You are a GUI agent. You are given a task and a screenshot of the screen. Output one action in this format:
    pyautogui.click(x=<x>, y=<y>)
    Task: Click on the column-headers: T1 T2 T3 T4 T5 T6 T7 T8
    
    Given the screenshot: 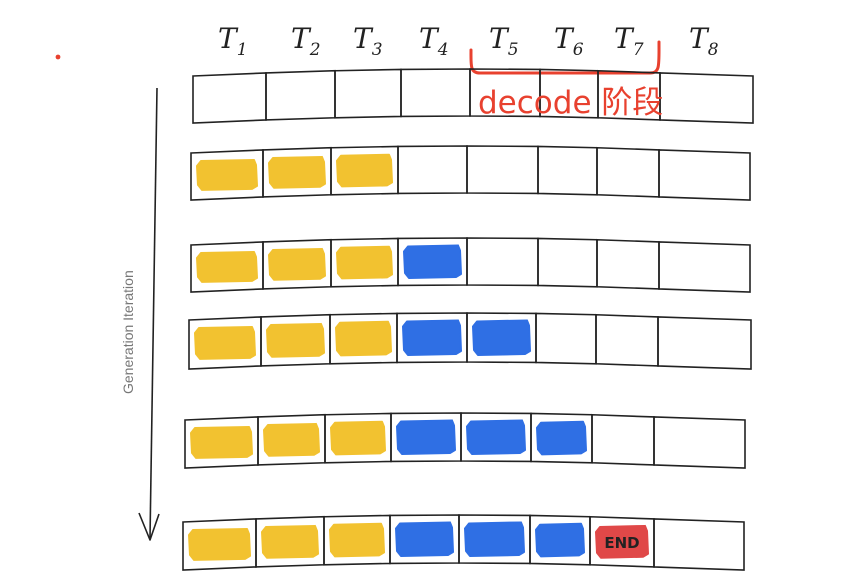 What is the action you would take?
    pyautogui.click(x=468, y=41)
    